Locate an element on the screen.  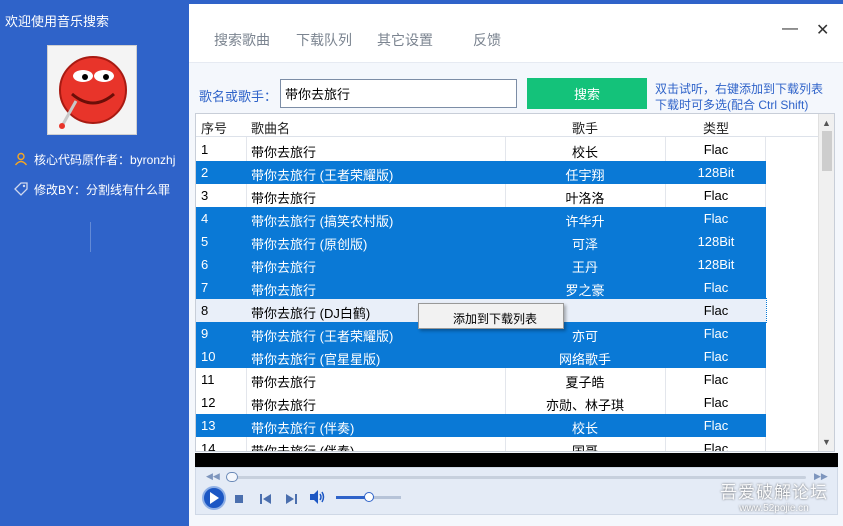
search-input is located at coordinates (398, 93).